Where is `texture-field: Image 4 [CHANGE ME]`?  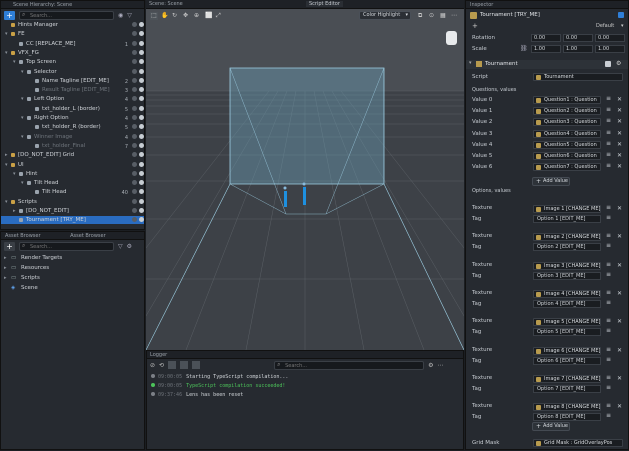 texture-field: Image 4 [CHANGE ME] is located at coordinates (567, 293).